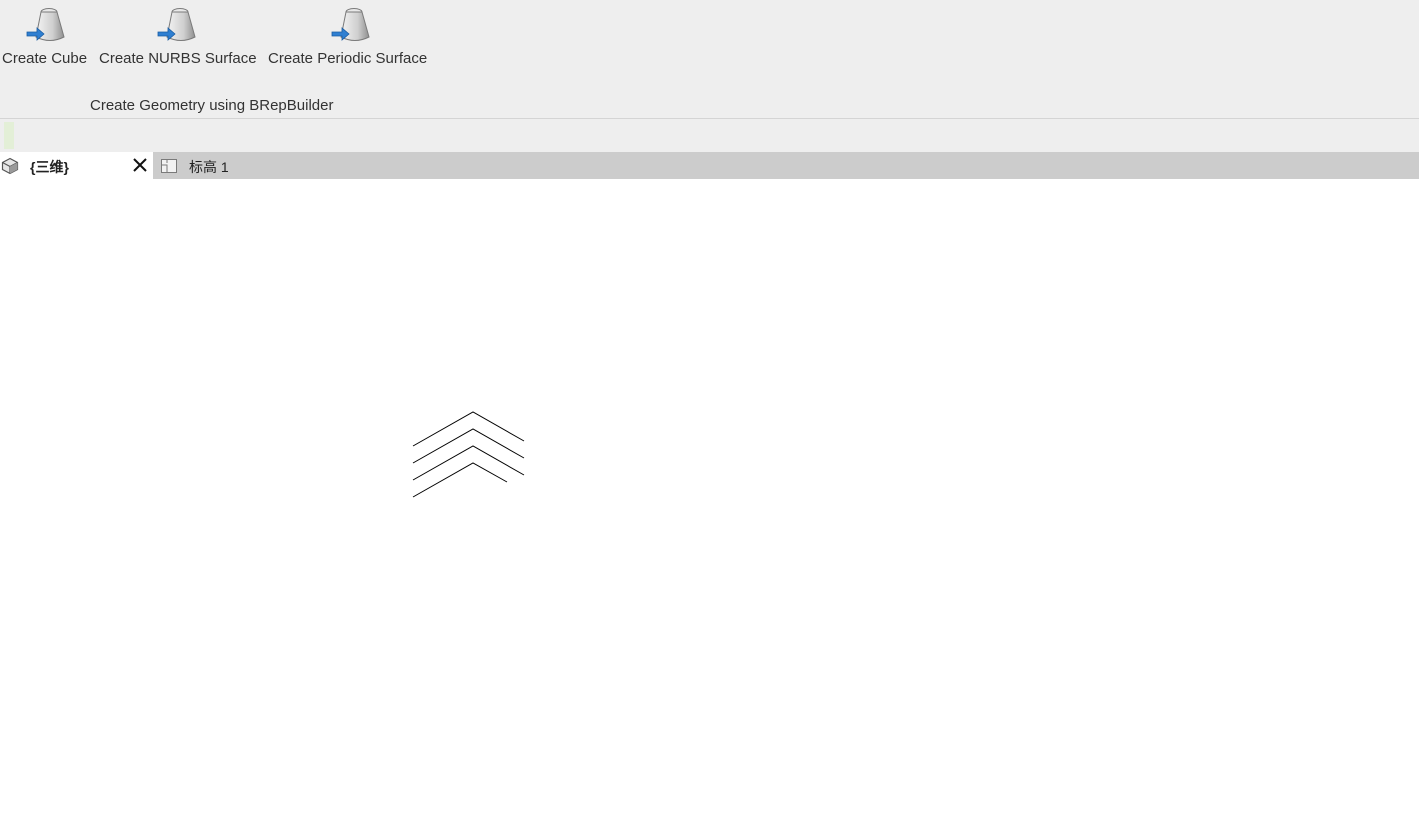  What do you see at coordinates (348, 58) in the screenshot?
I see `create-periodic-surface-label: Create Periodic Surface` at bounding box center [348, 58].